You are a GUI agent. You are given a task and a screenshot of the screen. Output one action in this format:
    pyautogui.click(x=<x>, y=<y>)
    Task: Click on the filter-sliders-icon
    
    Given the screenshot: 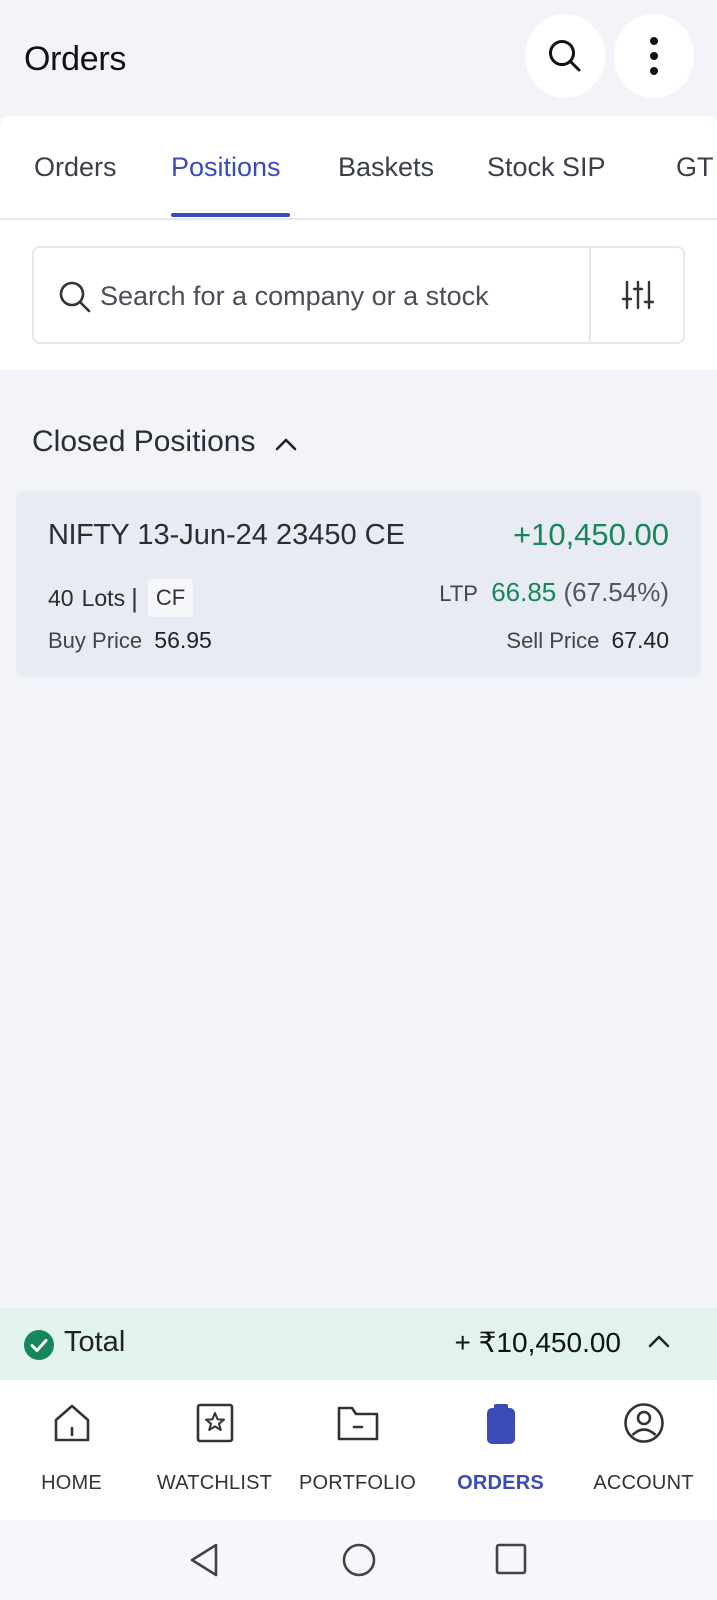 What is the action you would take?
    pyautogui.click(x=638, y=295)
    